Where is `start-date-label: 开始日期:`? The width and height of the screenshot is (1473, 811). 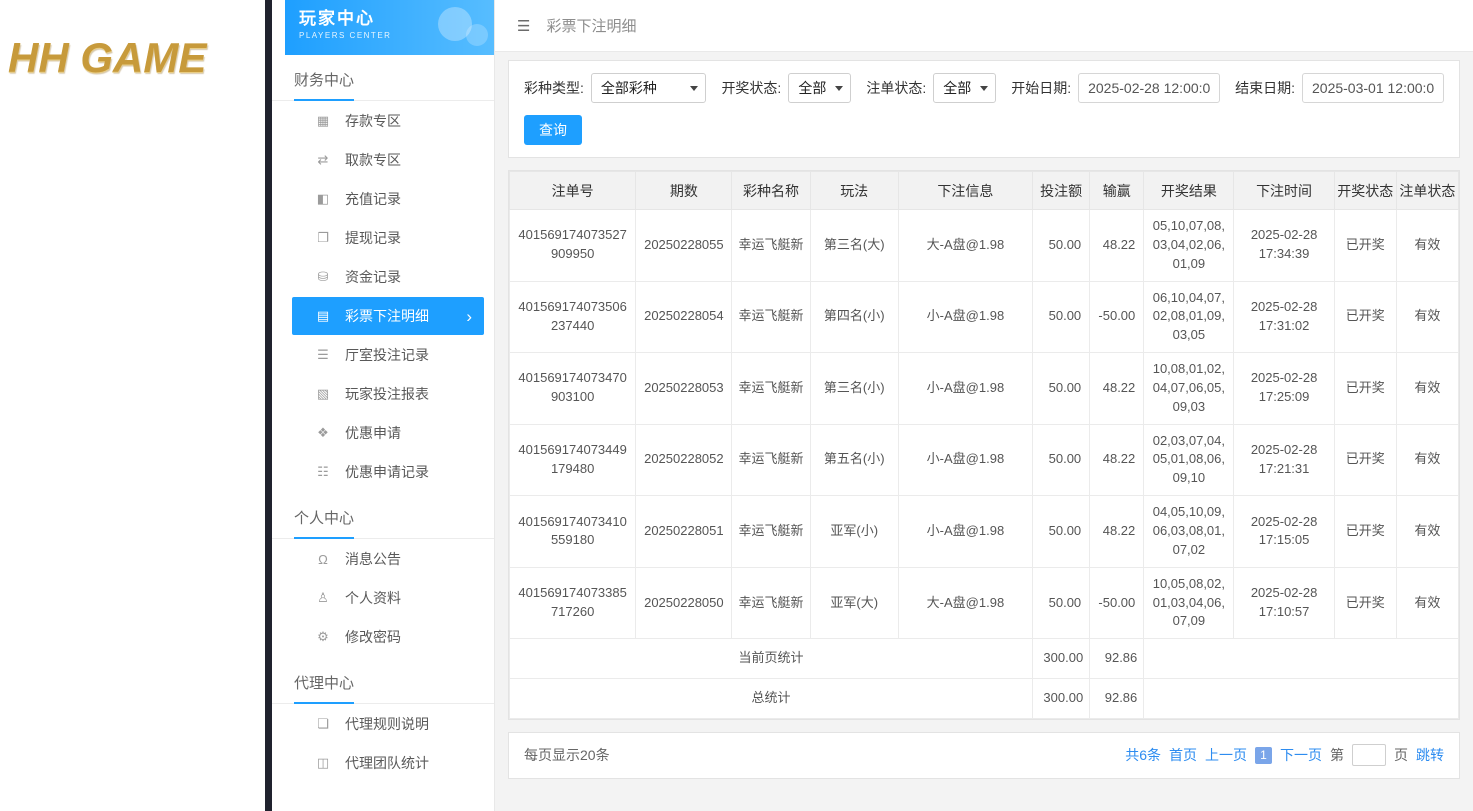
start-date-label: 开始日期: is located at coordinates (1041, 88).